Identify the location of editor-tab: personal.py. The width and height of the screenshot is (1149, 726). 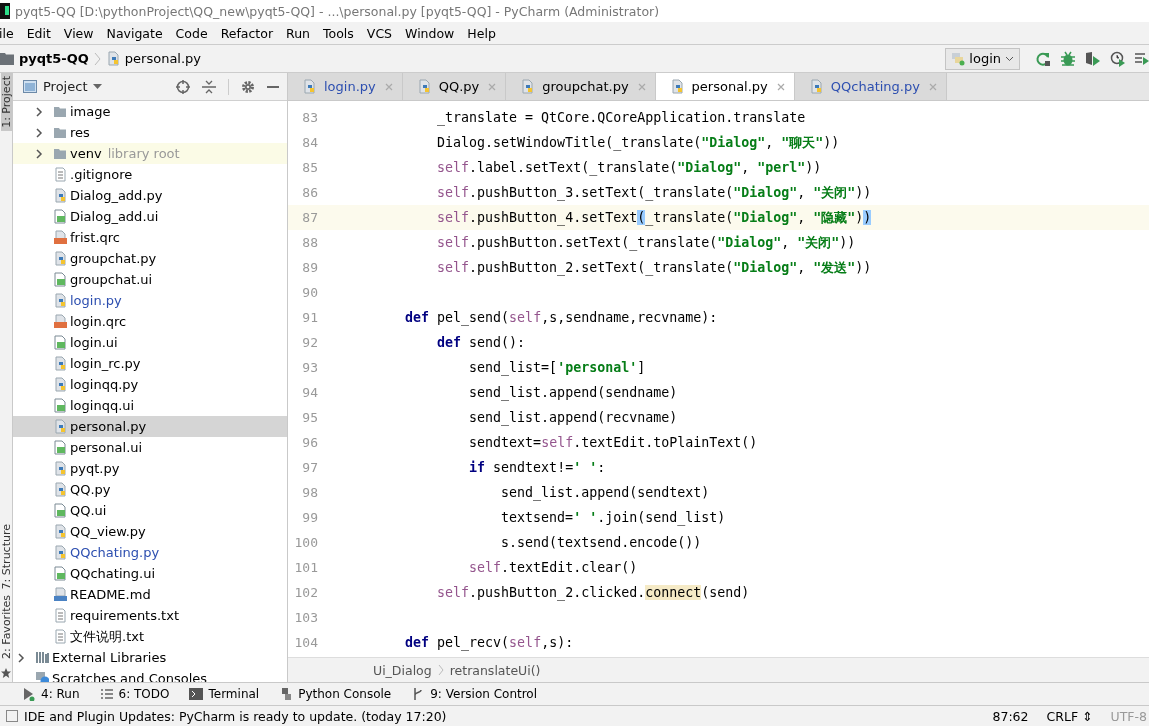
(725, 86).